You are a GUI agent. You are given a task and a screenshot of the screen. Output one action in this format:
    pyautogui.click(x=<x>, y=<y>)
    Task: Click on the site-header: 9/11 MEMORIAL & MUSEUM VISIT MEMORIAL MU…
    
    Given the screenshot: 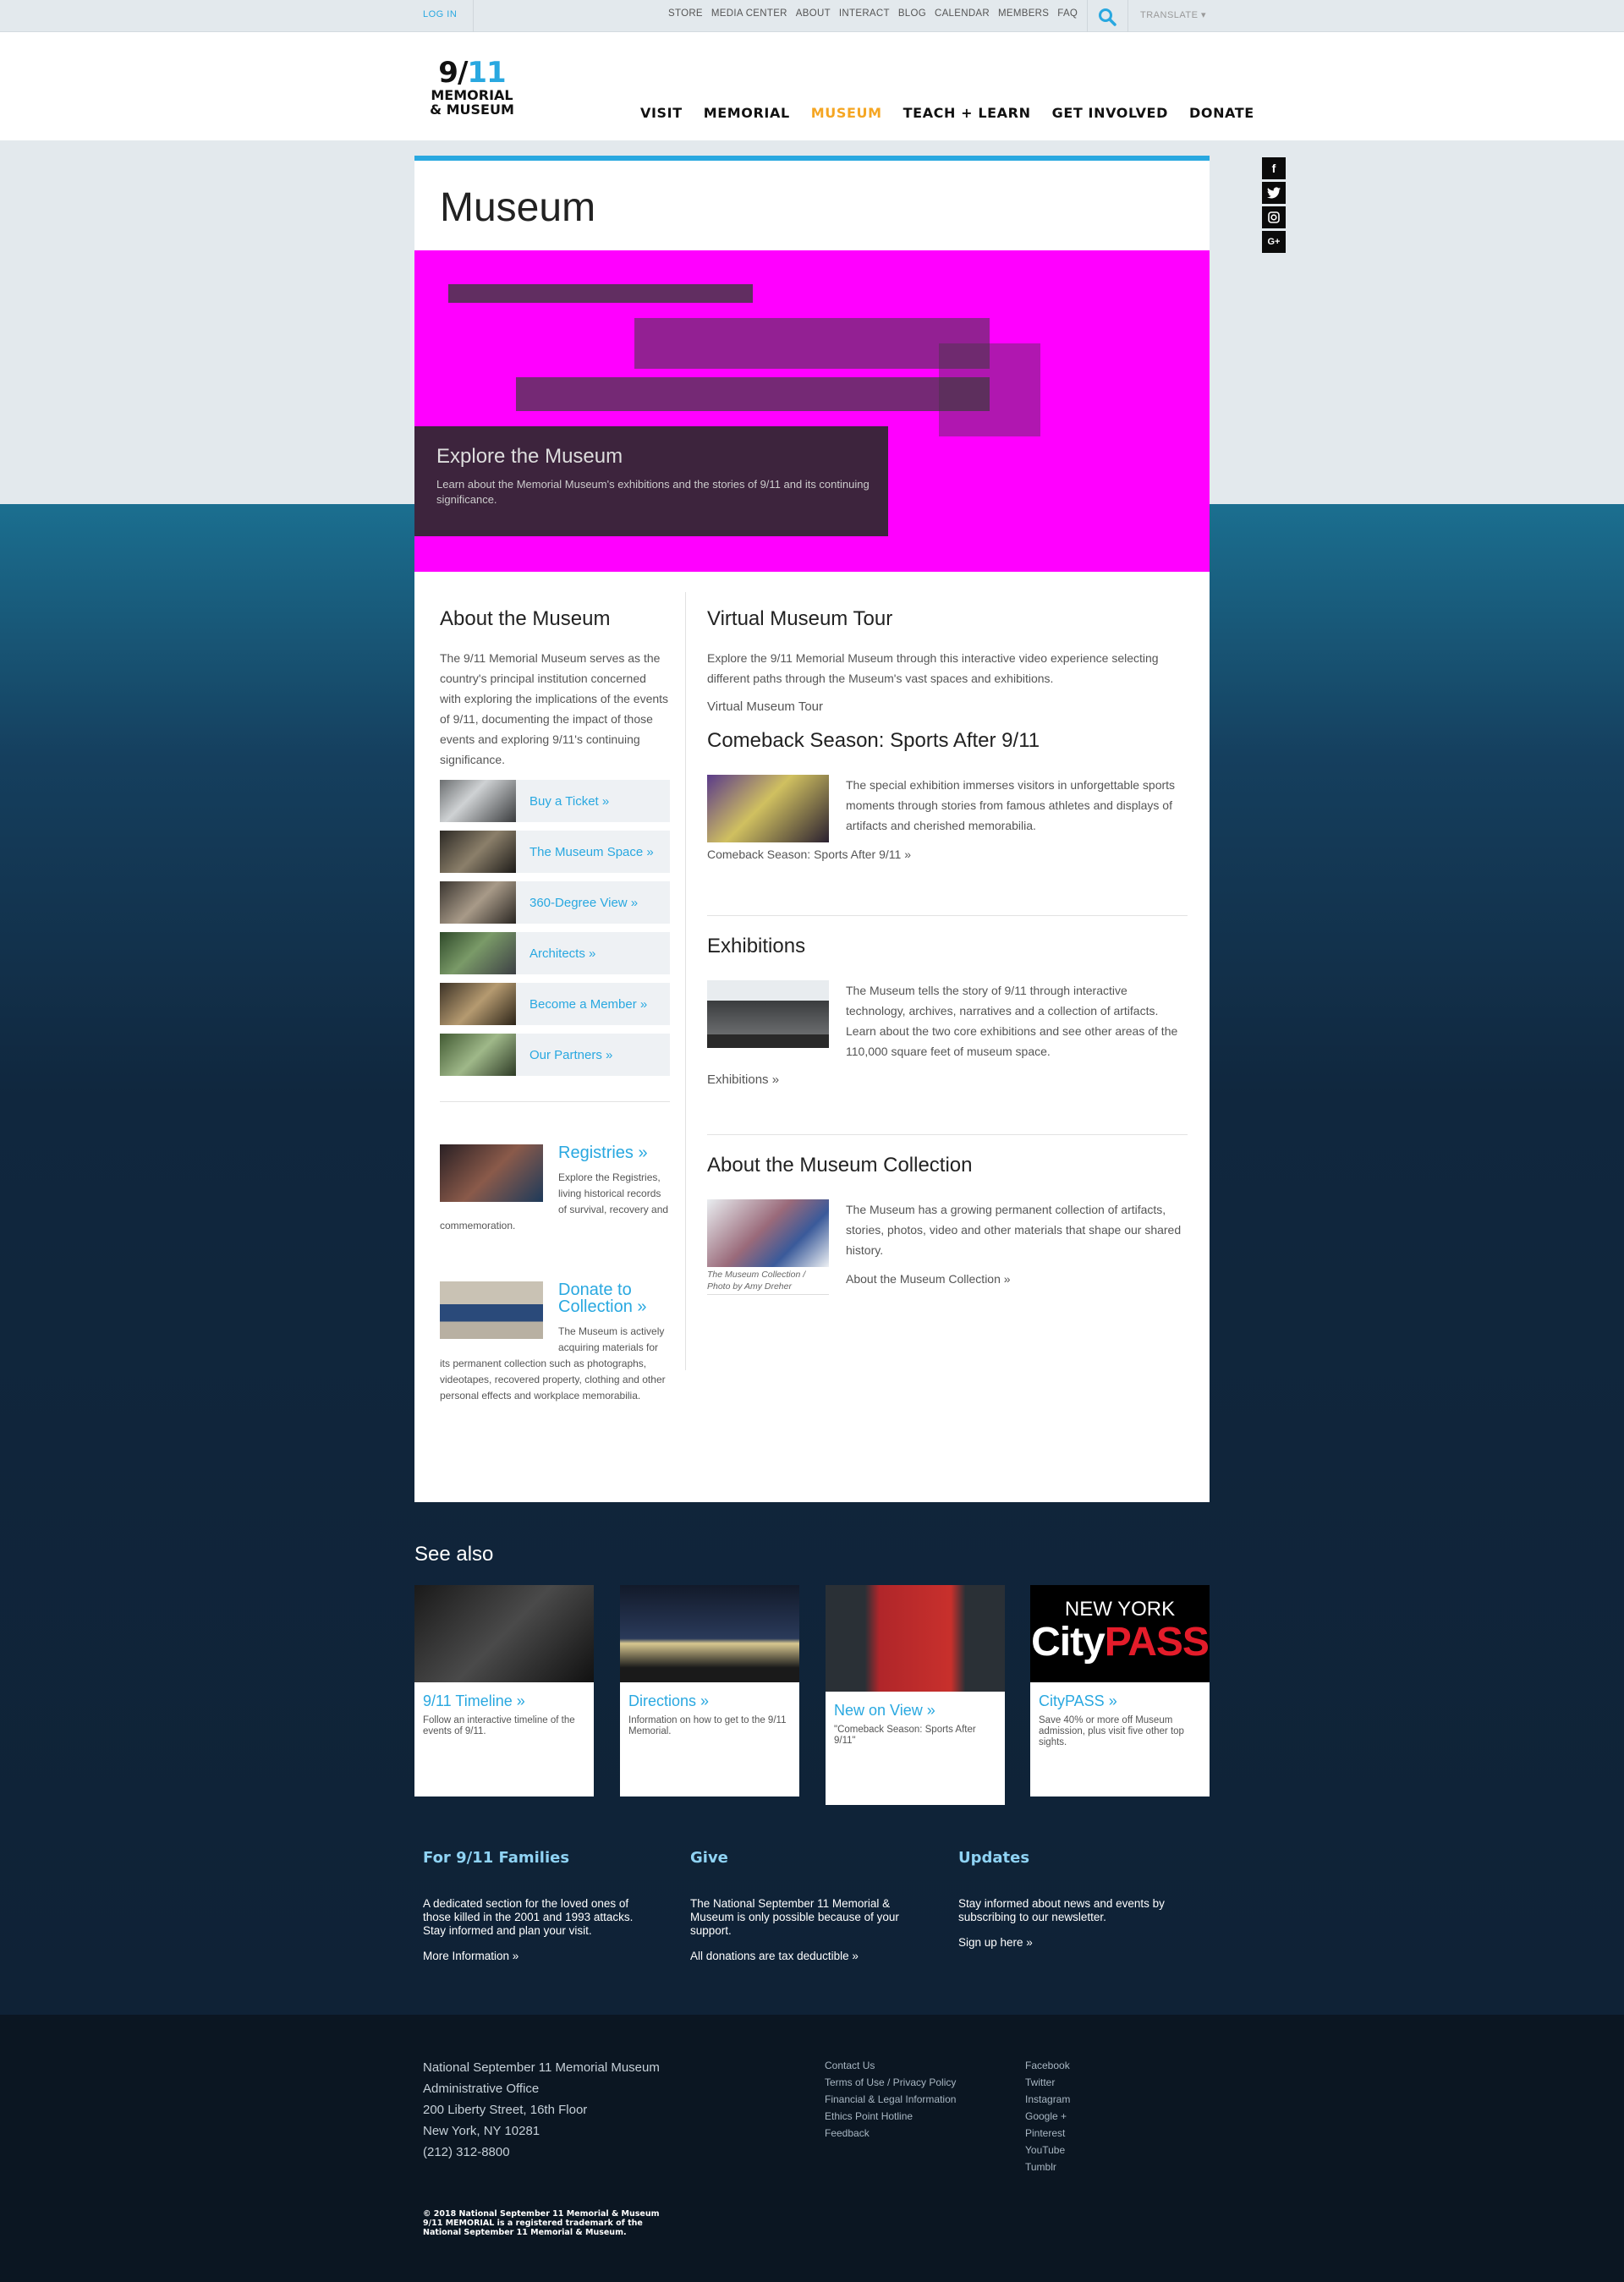 What is the action you would take?
    pyautogui.click(x=812, y=86)
    